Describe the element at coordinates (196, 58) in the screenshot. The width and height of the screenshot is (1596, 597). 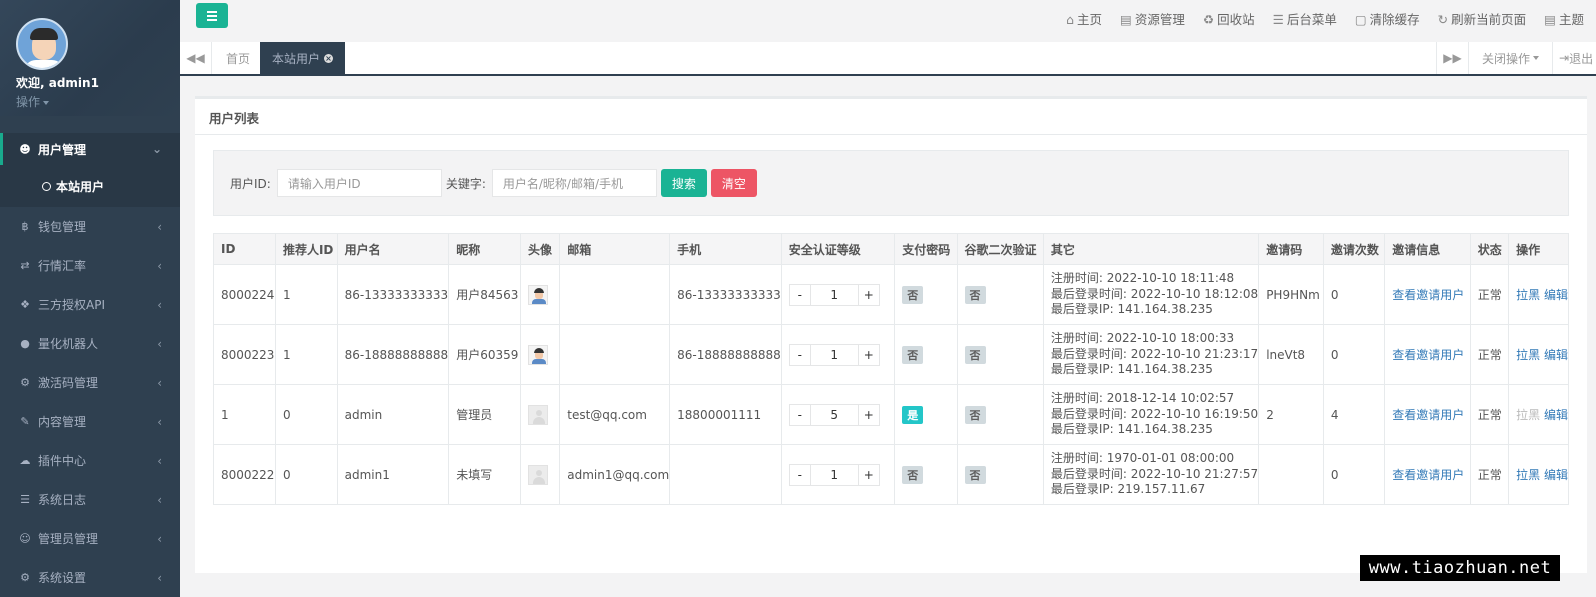
I see `tab-scroll-left-button: ◀◀` at that location.